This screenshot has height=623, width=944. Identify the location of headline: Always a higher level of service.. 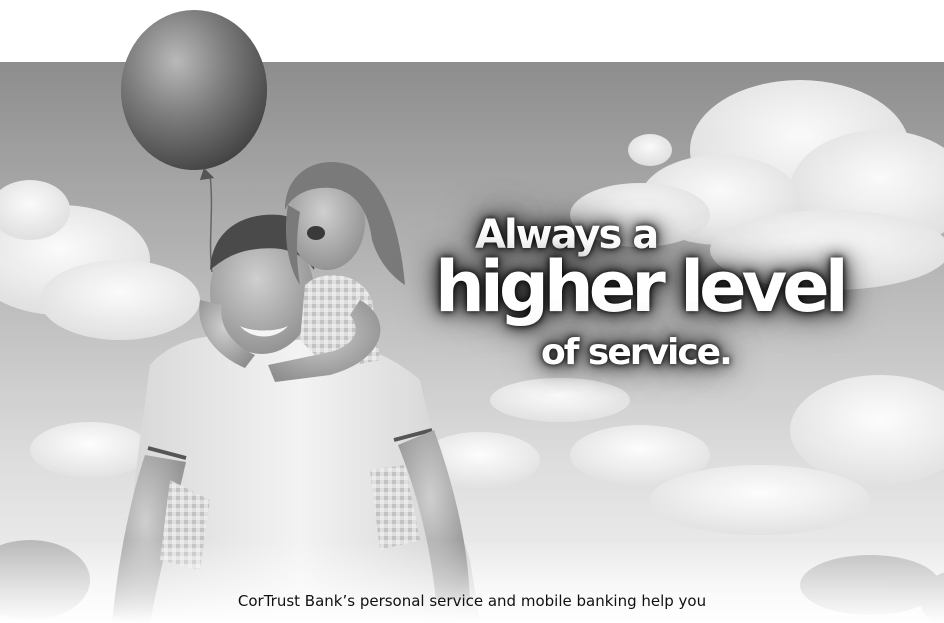
(642, 297).